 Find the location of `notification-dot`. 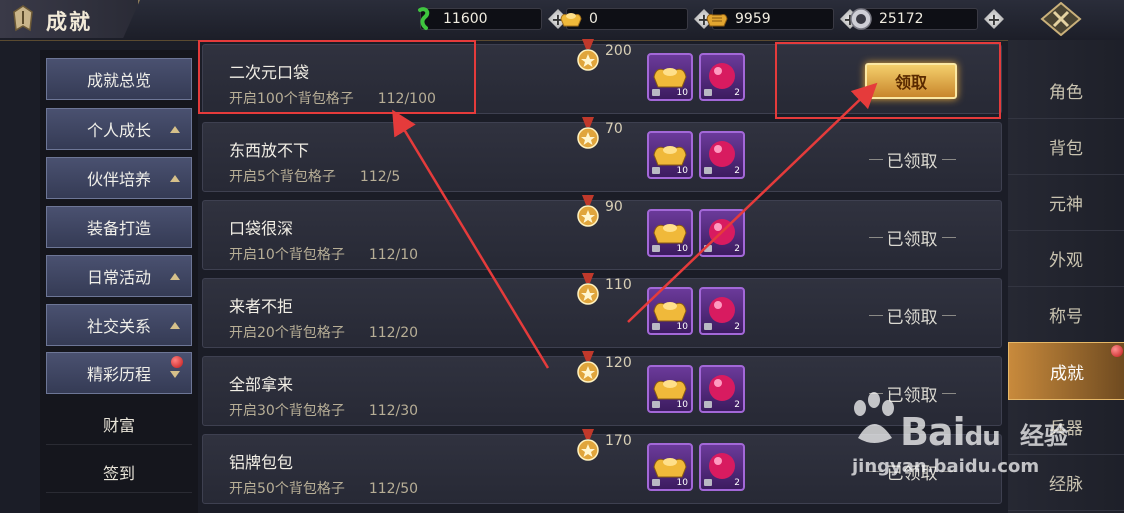

notification-dot is located at coordinates (1117, 351).